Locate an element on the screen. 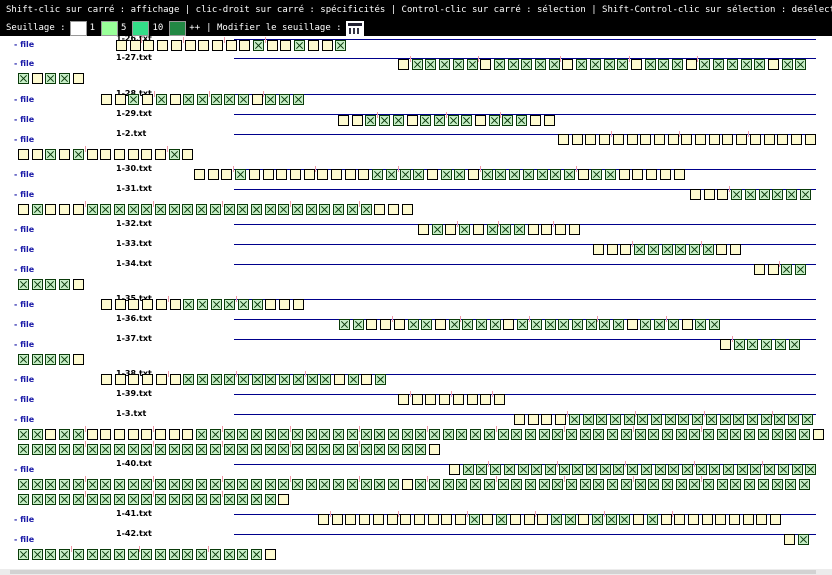  file-name-link: 1-2.txt is located at coordinates (131, 133).